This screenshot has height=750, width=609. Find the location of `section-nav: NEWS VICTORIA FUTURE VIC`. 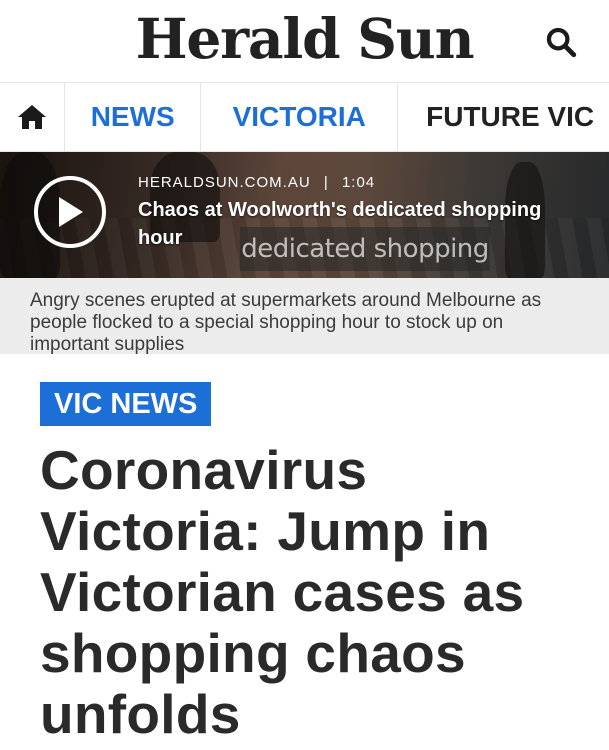

section-nav: NEWS VICTORIA FUTURE VIC is located at coordinates (304, 117).